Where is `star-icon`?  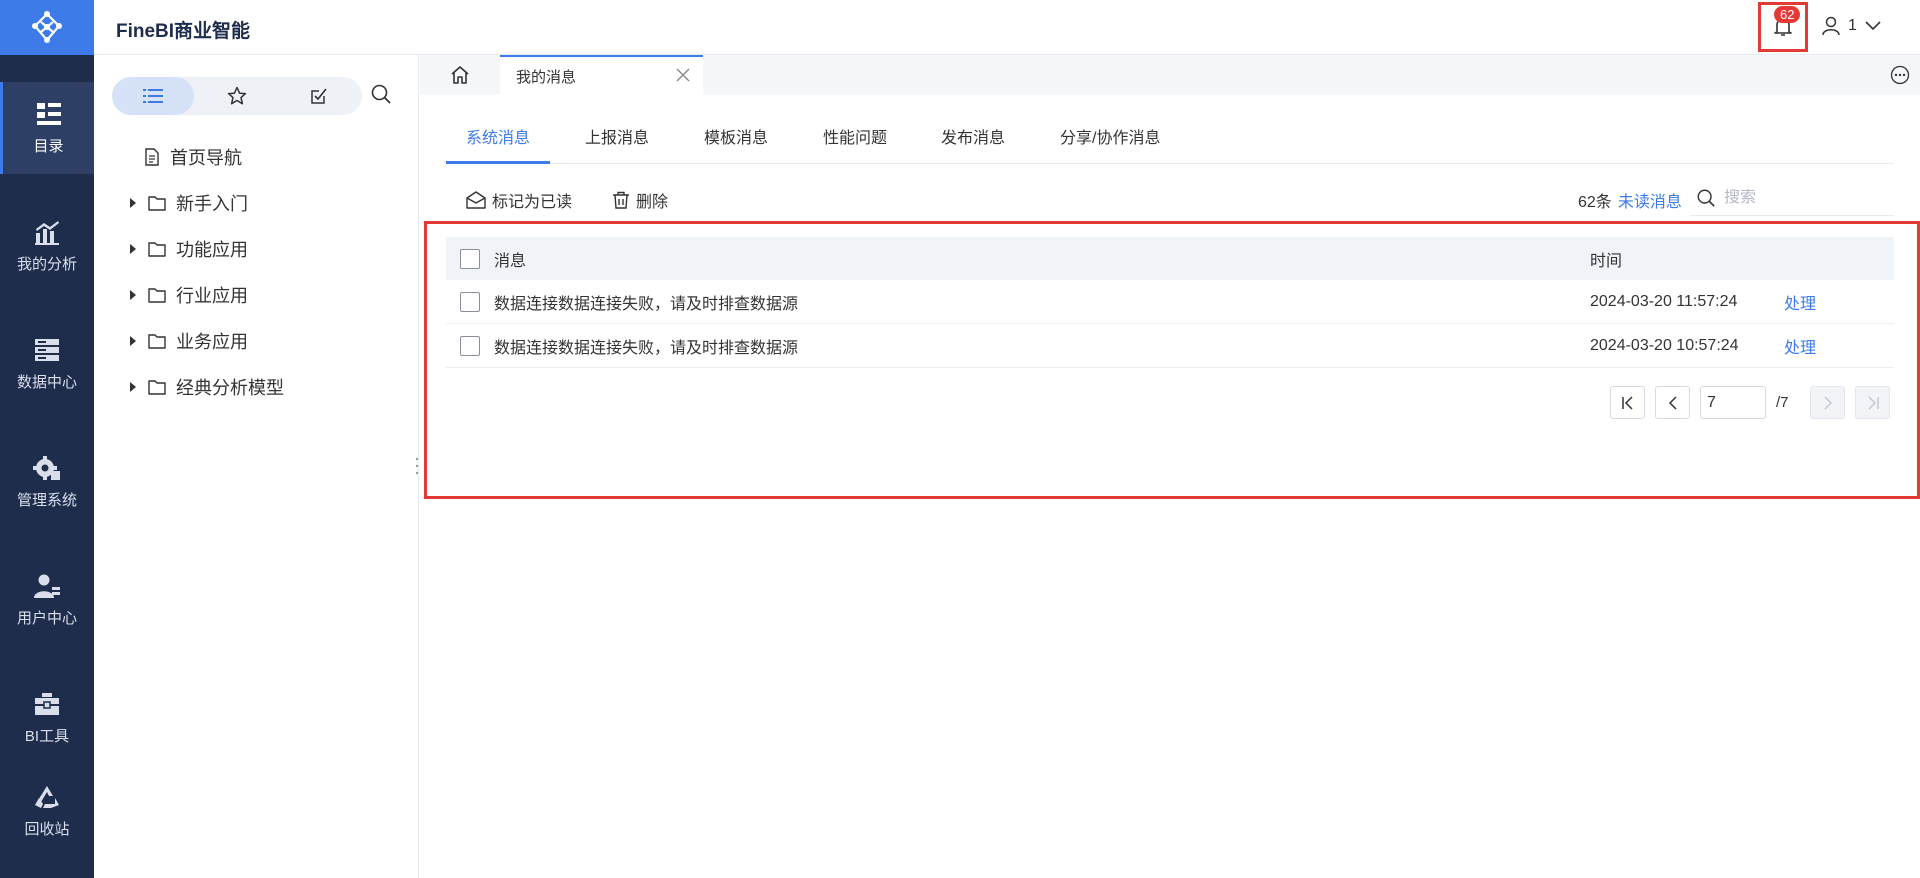 star-icon is located at coordinates (237, 95).